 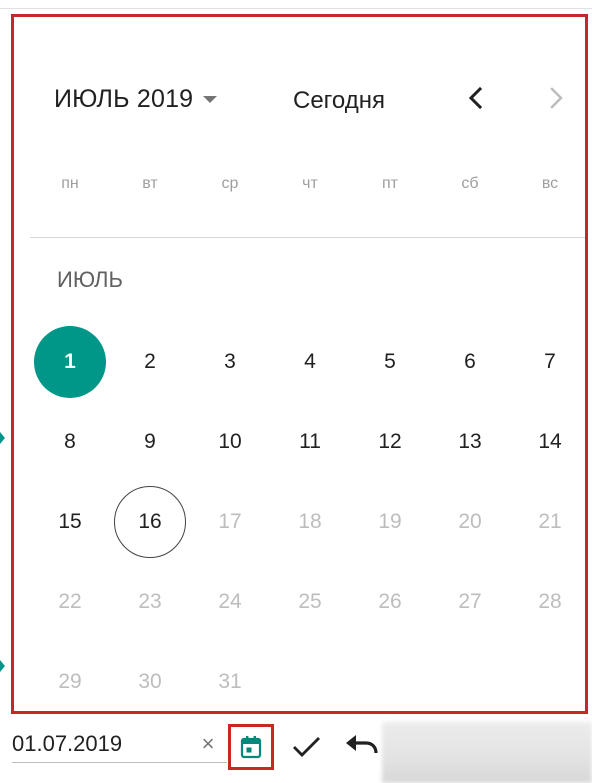 I want to click on day-cell: 23, so click(x=150, y=601).